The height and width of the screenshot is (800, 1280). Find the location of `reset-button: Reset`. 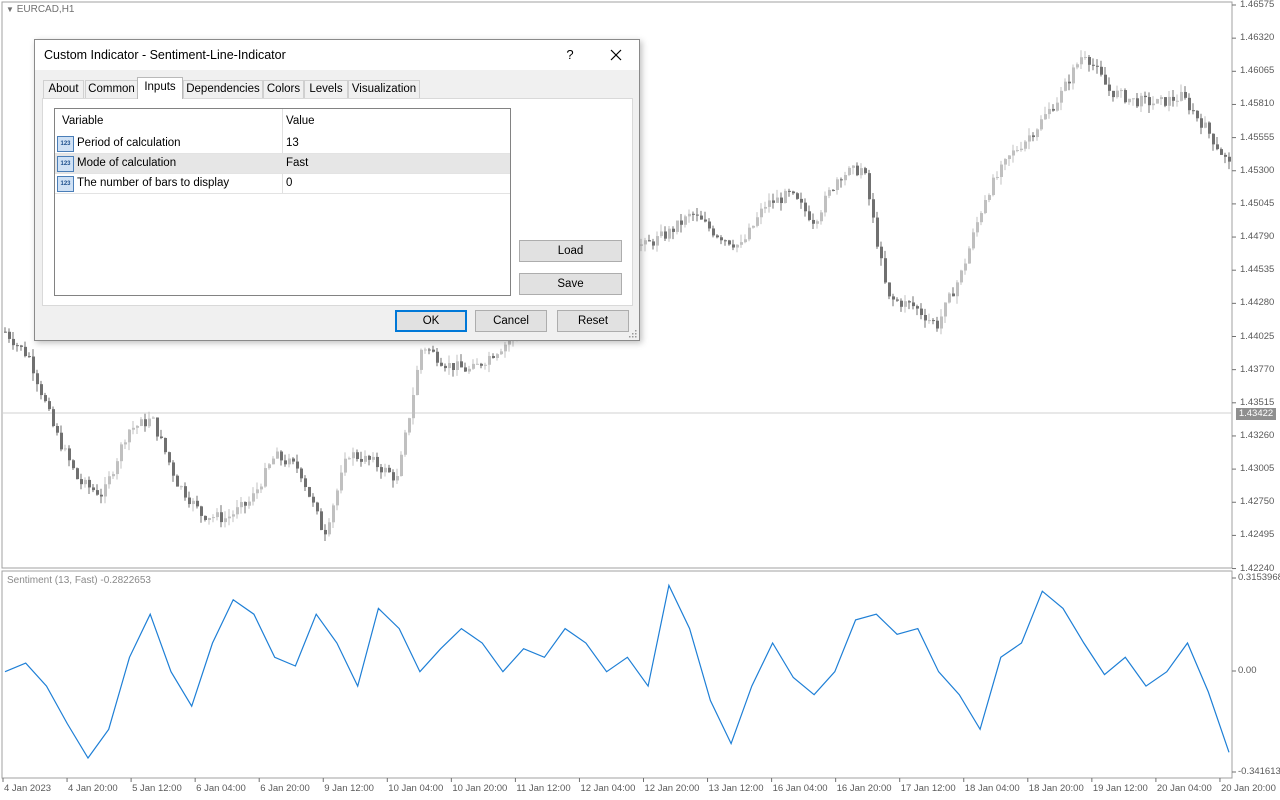

reset-button: Reset is located at coordinates (593, 321).